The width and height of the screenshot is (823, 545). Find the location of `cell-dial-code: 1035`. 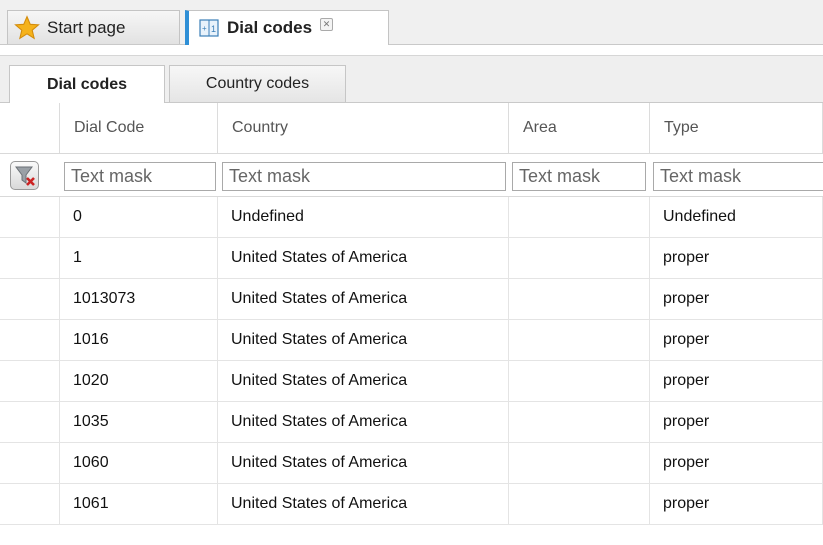

cell-dial-code: 1035 is located at coordinates (139, 422).